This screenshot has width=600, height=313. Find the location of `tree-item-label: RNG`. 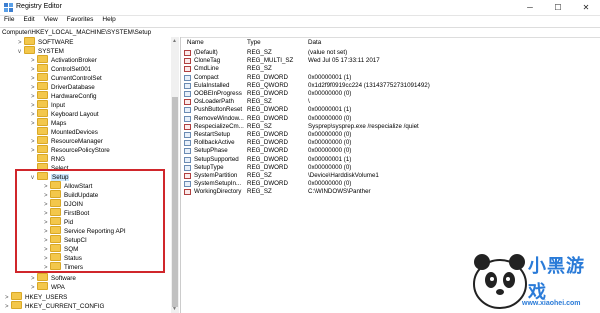

tree-item-label: RNG is located at coordinates (58, 159).